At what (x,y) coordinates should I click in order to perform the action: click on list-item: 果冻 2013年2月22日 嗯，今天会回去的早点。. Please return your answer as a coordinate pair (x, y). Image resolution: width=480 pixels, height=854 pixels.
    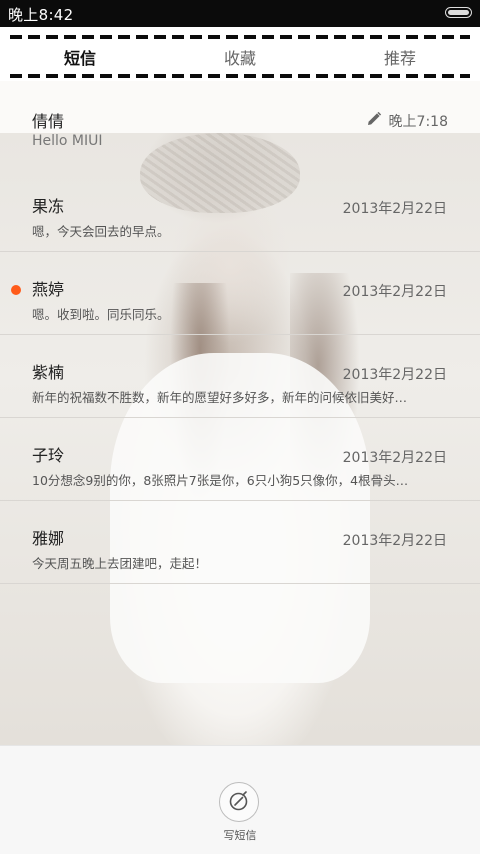
    Looking at the image, I should click on (240, 210).